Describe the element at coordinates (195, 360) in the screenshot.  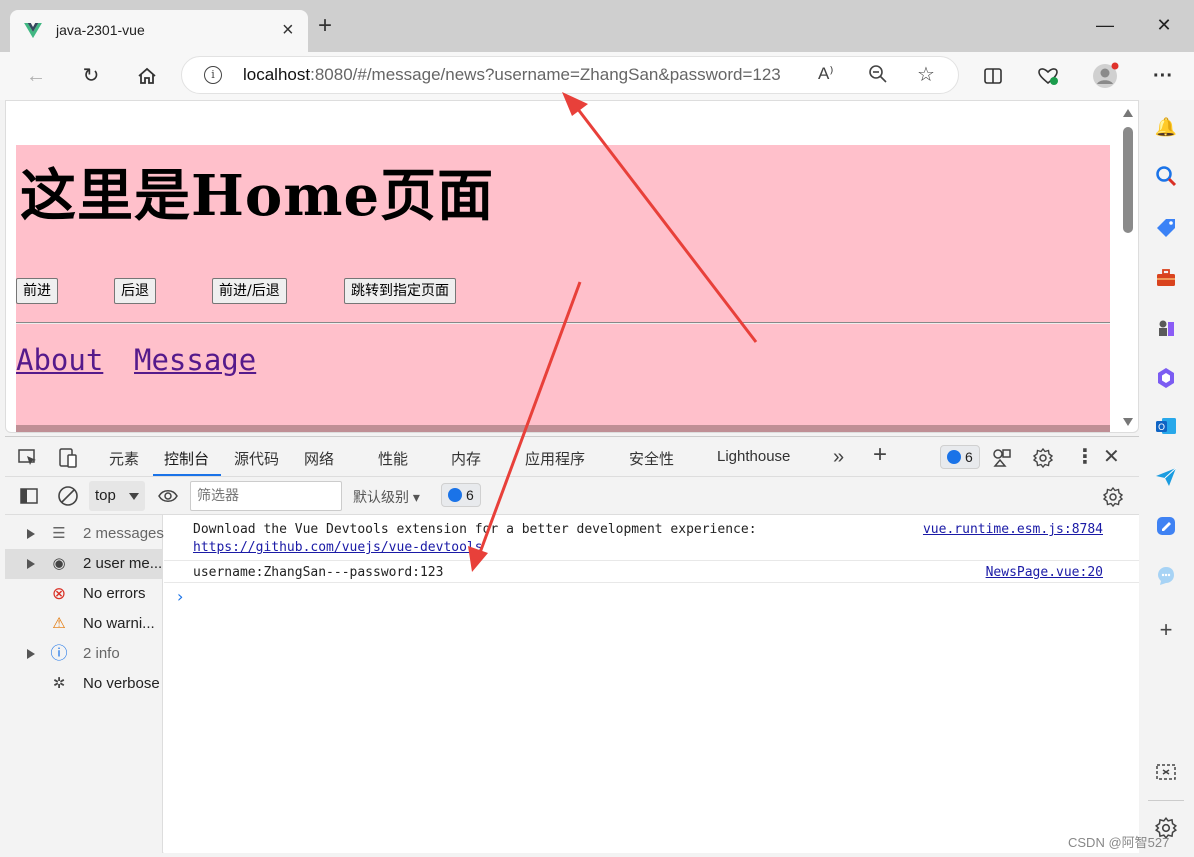
I see `message-link: Message` at that location.